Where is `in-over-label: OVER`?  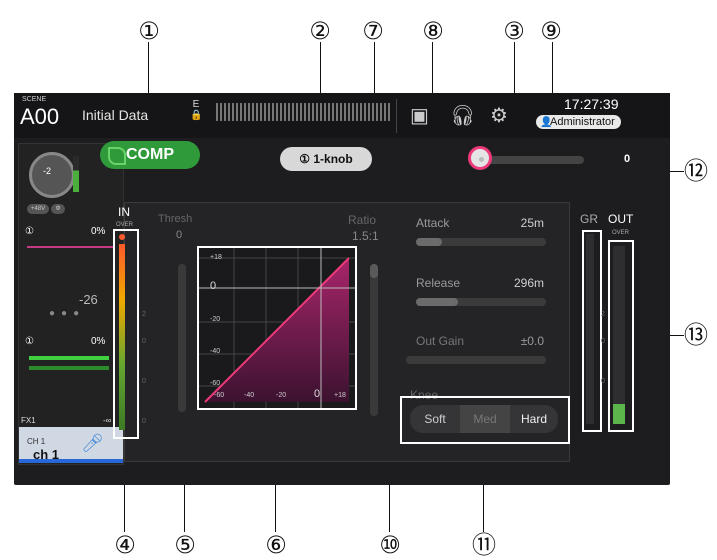
in-over-label: OVER is located at coordinates (125, 225).